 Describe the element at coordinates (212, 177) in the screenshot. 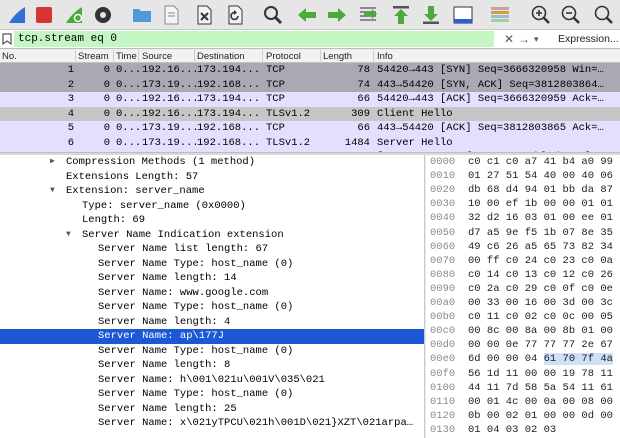

I see `tree-item: Extensions Length: 57` at that location.